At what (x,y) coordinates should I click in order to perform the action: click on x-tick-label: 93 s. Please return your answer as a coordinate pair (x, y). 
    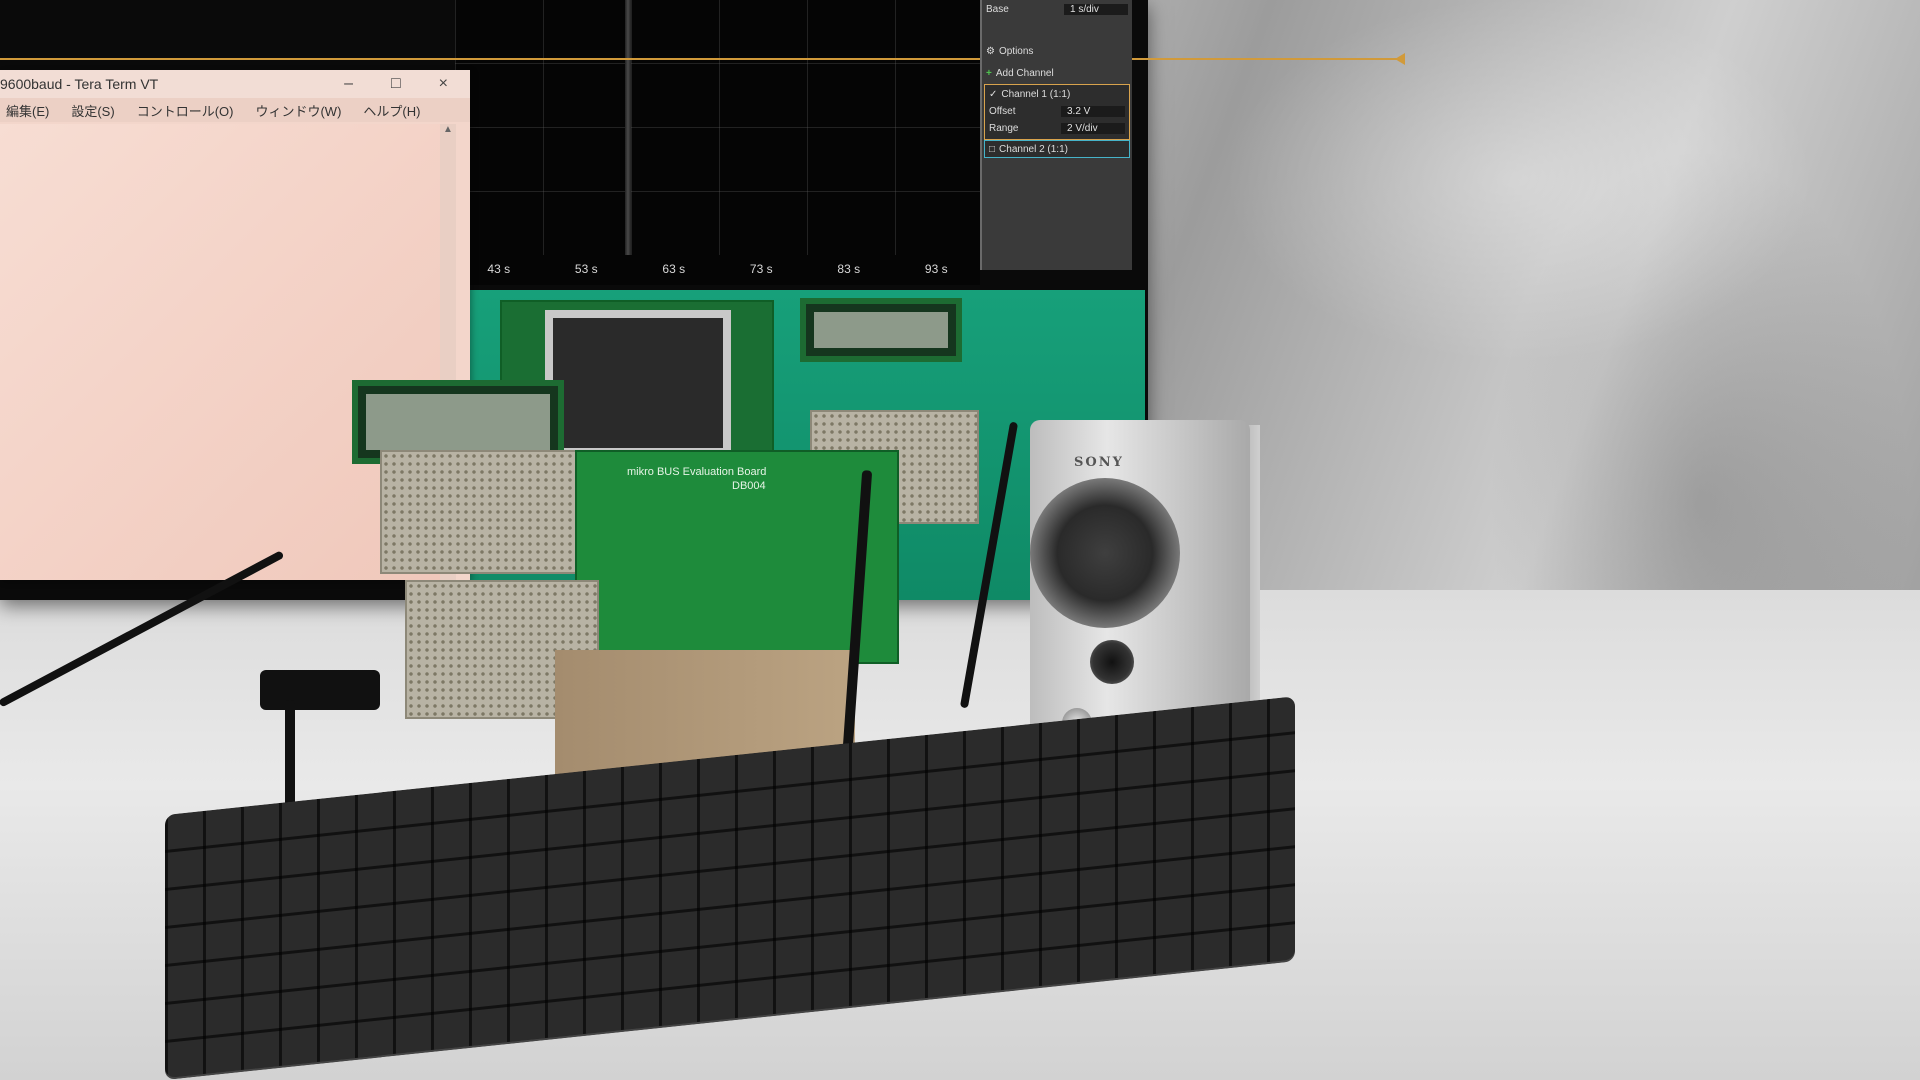
    Looking at the image, I should click on (936, 269).